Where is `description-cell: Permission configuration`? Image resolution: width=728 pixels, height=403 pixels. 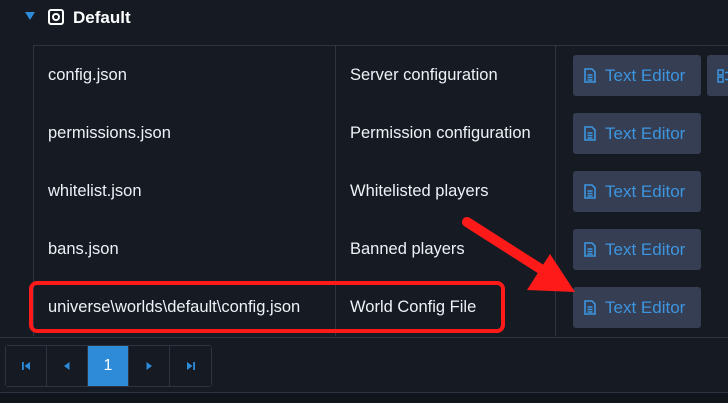 description-cell: Permission configuration is located at coordinates (446, 133).